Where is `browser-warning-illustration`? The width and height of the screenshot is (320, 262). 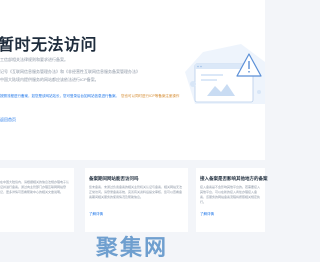
browser-warning-illustration is located at coordinates (225, 77).